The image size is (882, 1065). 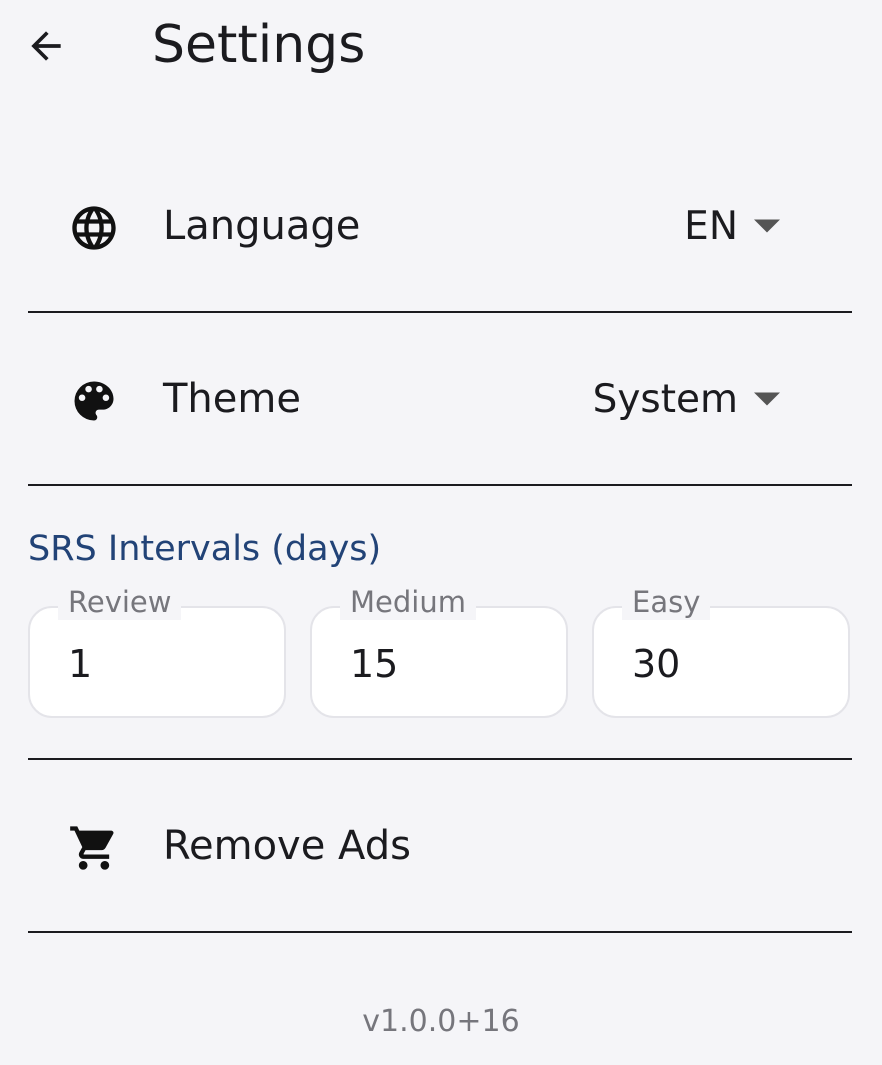 What do you see at coordinates (439, 651) in the screenshot?
I see `medium-interval-field: Medium 15` at bounding box center [439, 651].